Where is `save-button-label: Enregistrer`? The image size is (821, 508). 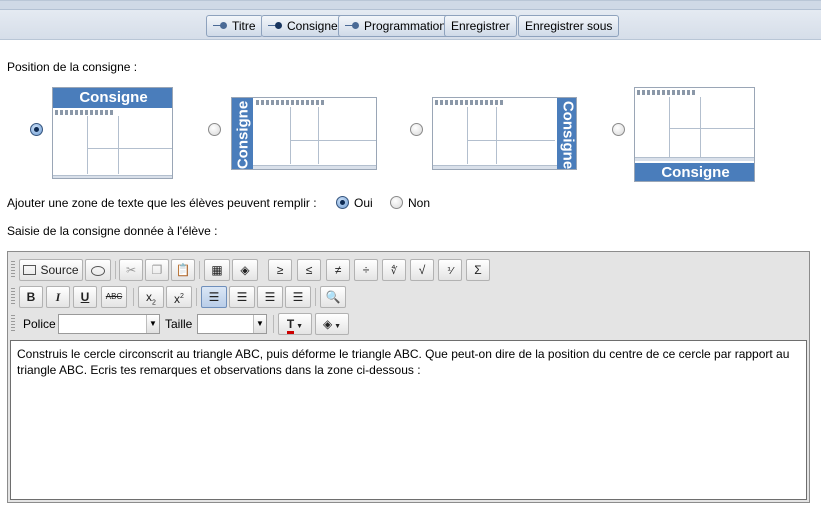 save-button-label: Enregistrer is located at coordinates (480, 26).